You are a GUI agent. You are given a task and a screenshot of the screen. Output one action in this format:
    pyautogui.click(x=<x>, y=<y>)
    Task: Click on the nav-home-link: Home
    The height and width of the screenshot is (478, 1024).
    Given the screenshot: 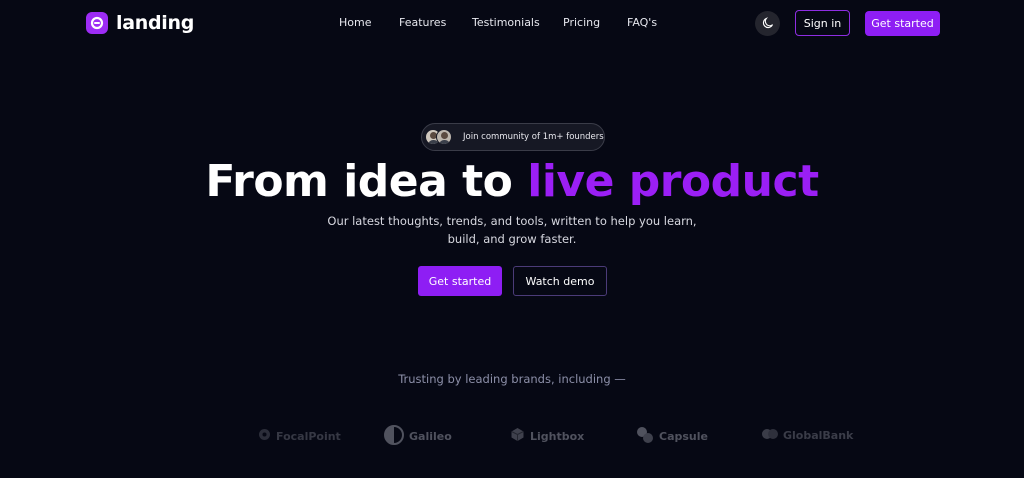 What is the action you would take?
    pyautogui.click(x=369, y=22)
    